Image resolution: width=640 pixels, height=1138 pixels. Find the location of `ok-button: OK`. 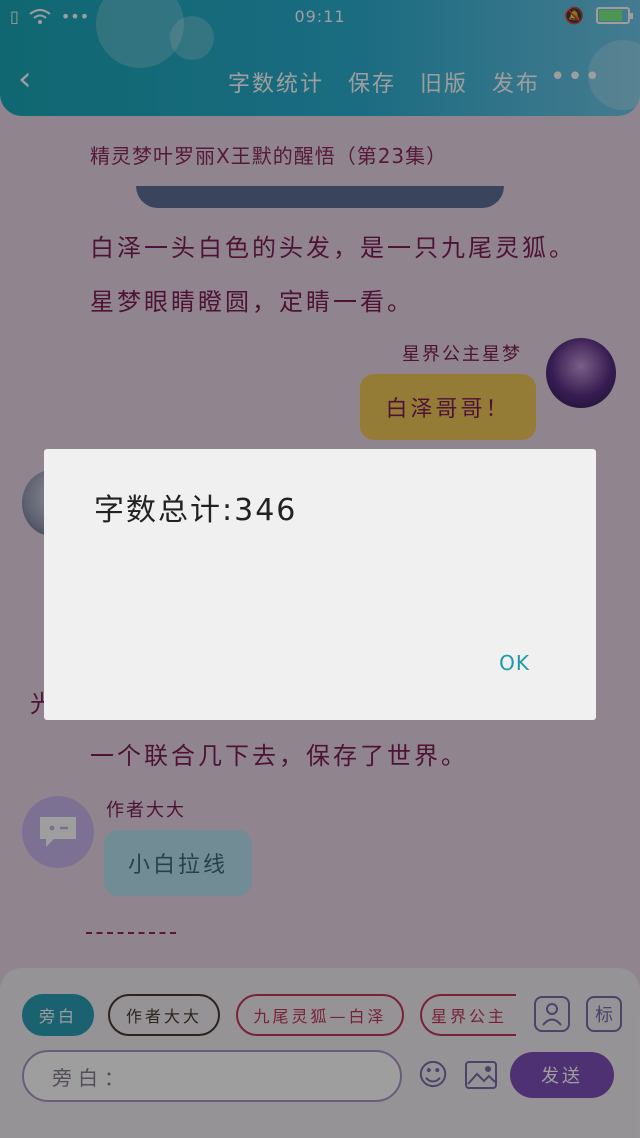

ok-button: OK is located at coordinates (514, 663).